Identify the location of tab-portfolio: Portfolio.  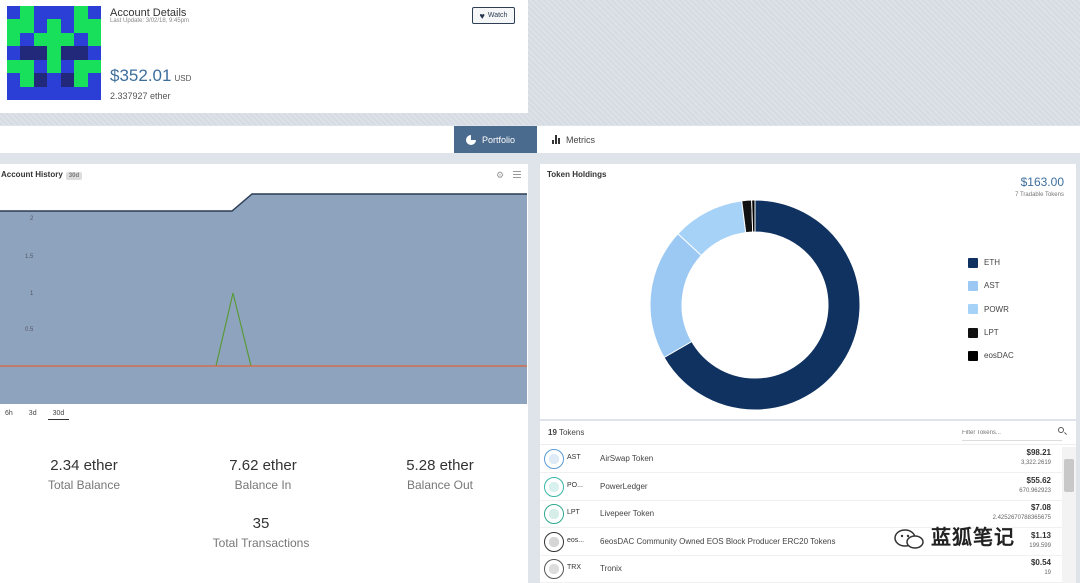
(495, 139).